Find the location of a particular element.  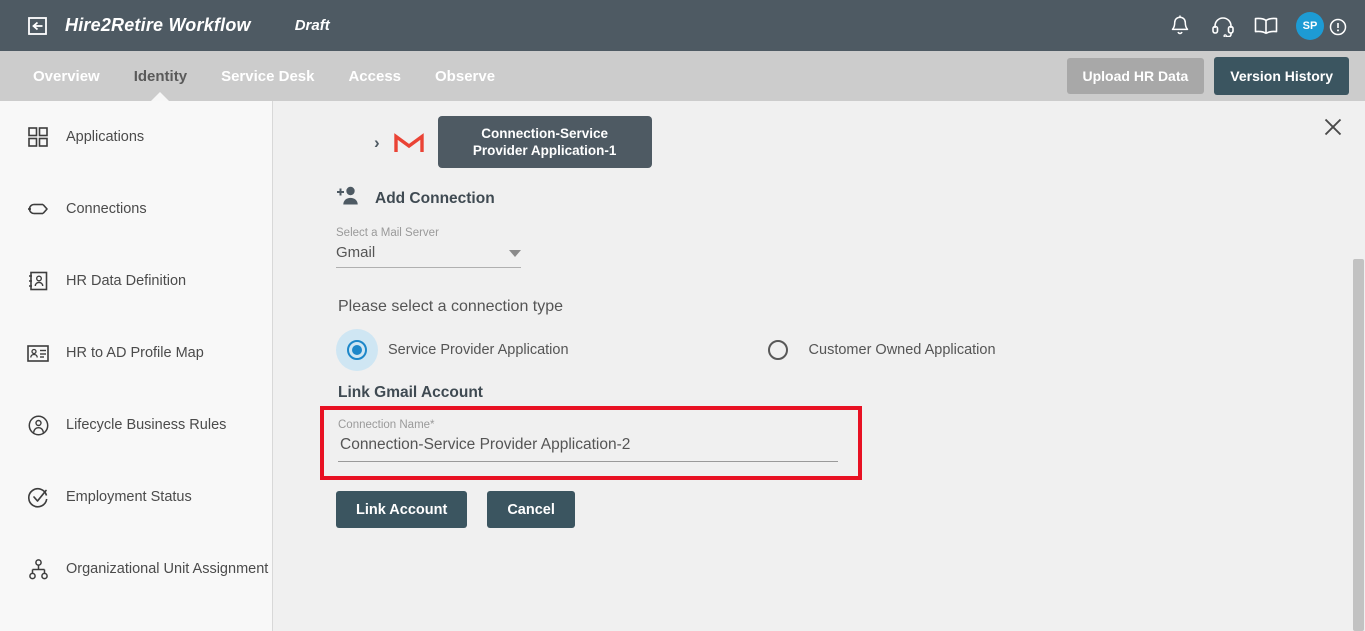

sidebar-item-label: Employment Status is located at coordinates (129, 497).